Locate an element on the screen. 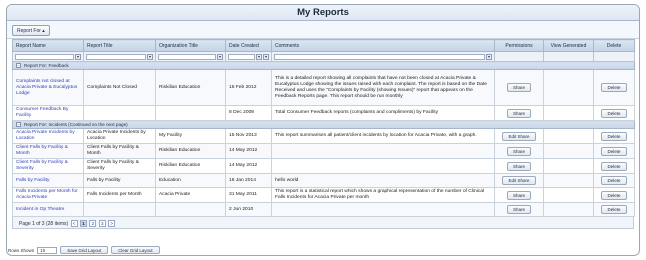  group-row: − Report For: Feedback is located at coordinates (323, 65).